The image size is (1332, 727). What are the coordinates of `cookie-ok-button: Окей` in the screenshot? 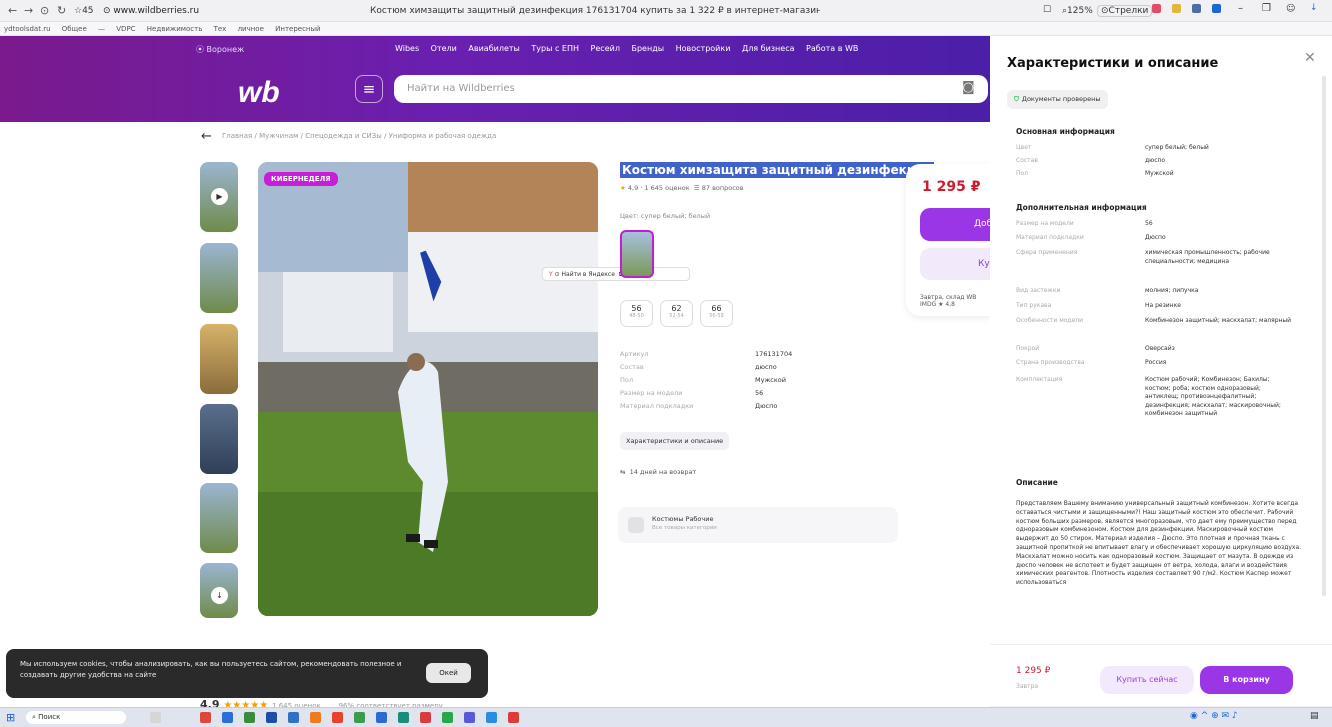 It's located at (448, 673).